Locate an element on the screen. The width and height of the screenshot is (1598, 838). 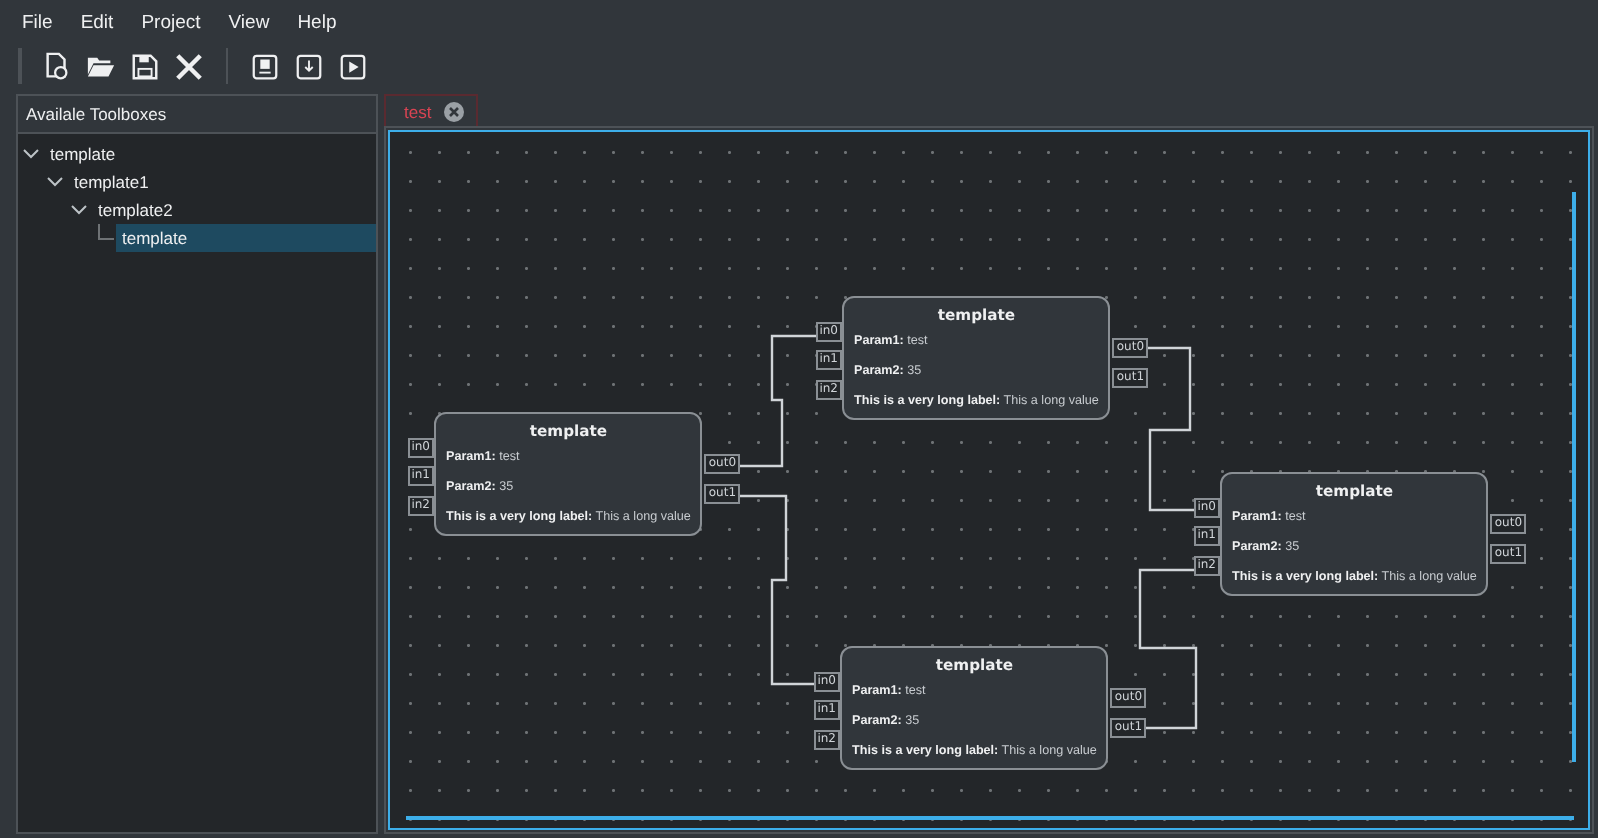
document-icon is located at coordinates (265, 66).